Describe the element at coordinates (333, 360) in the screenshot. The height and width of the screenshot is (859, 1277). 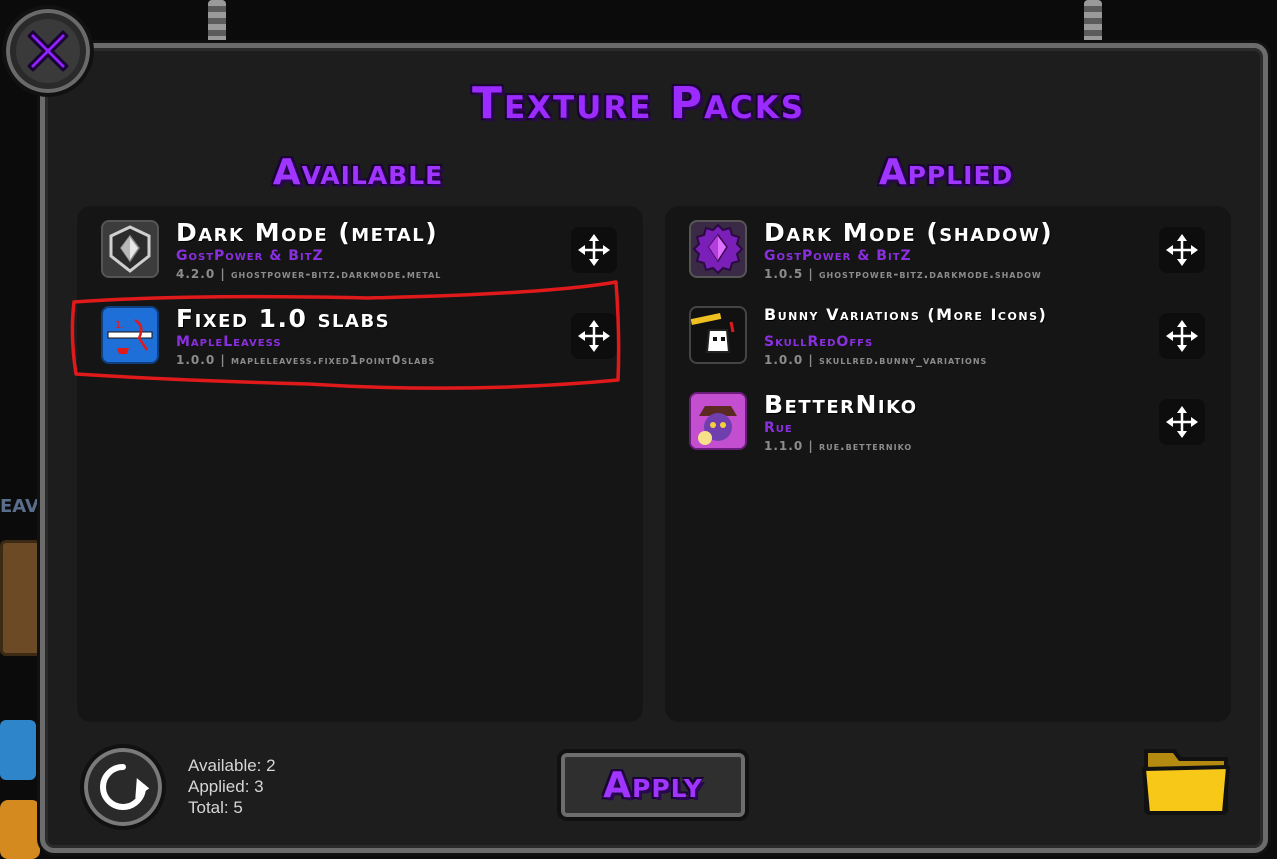
I see `pack-id: mapleleavess.fixed1point0slabs` at that location.